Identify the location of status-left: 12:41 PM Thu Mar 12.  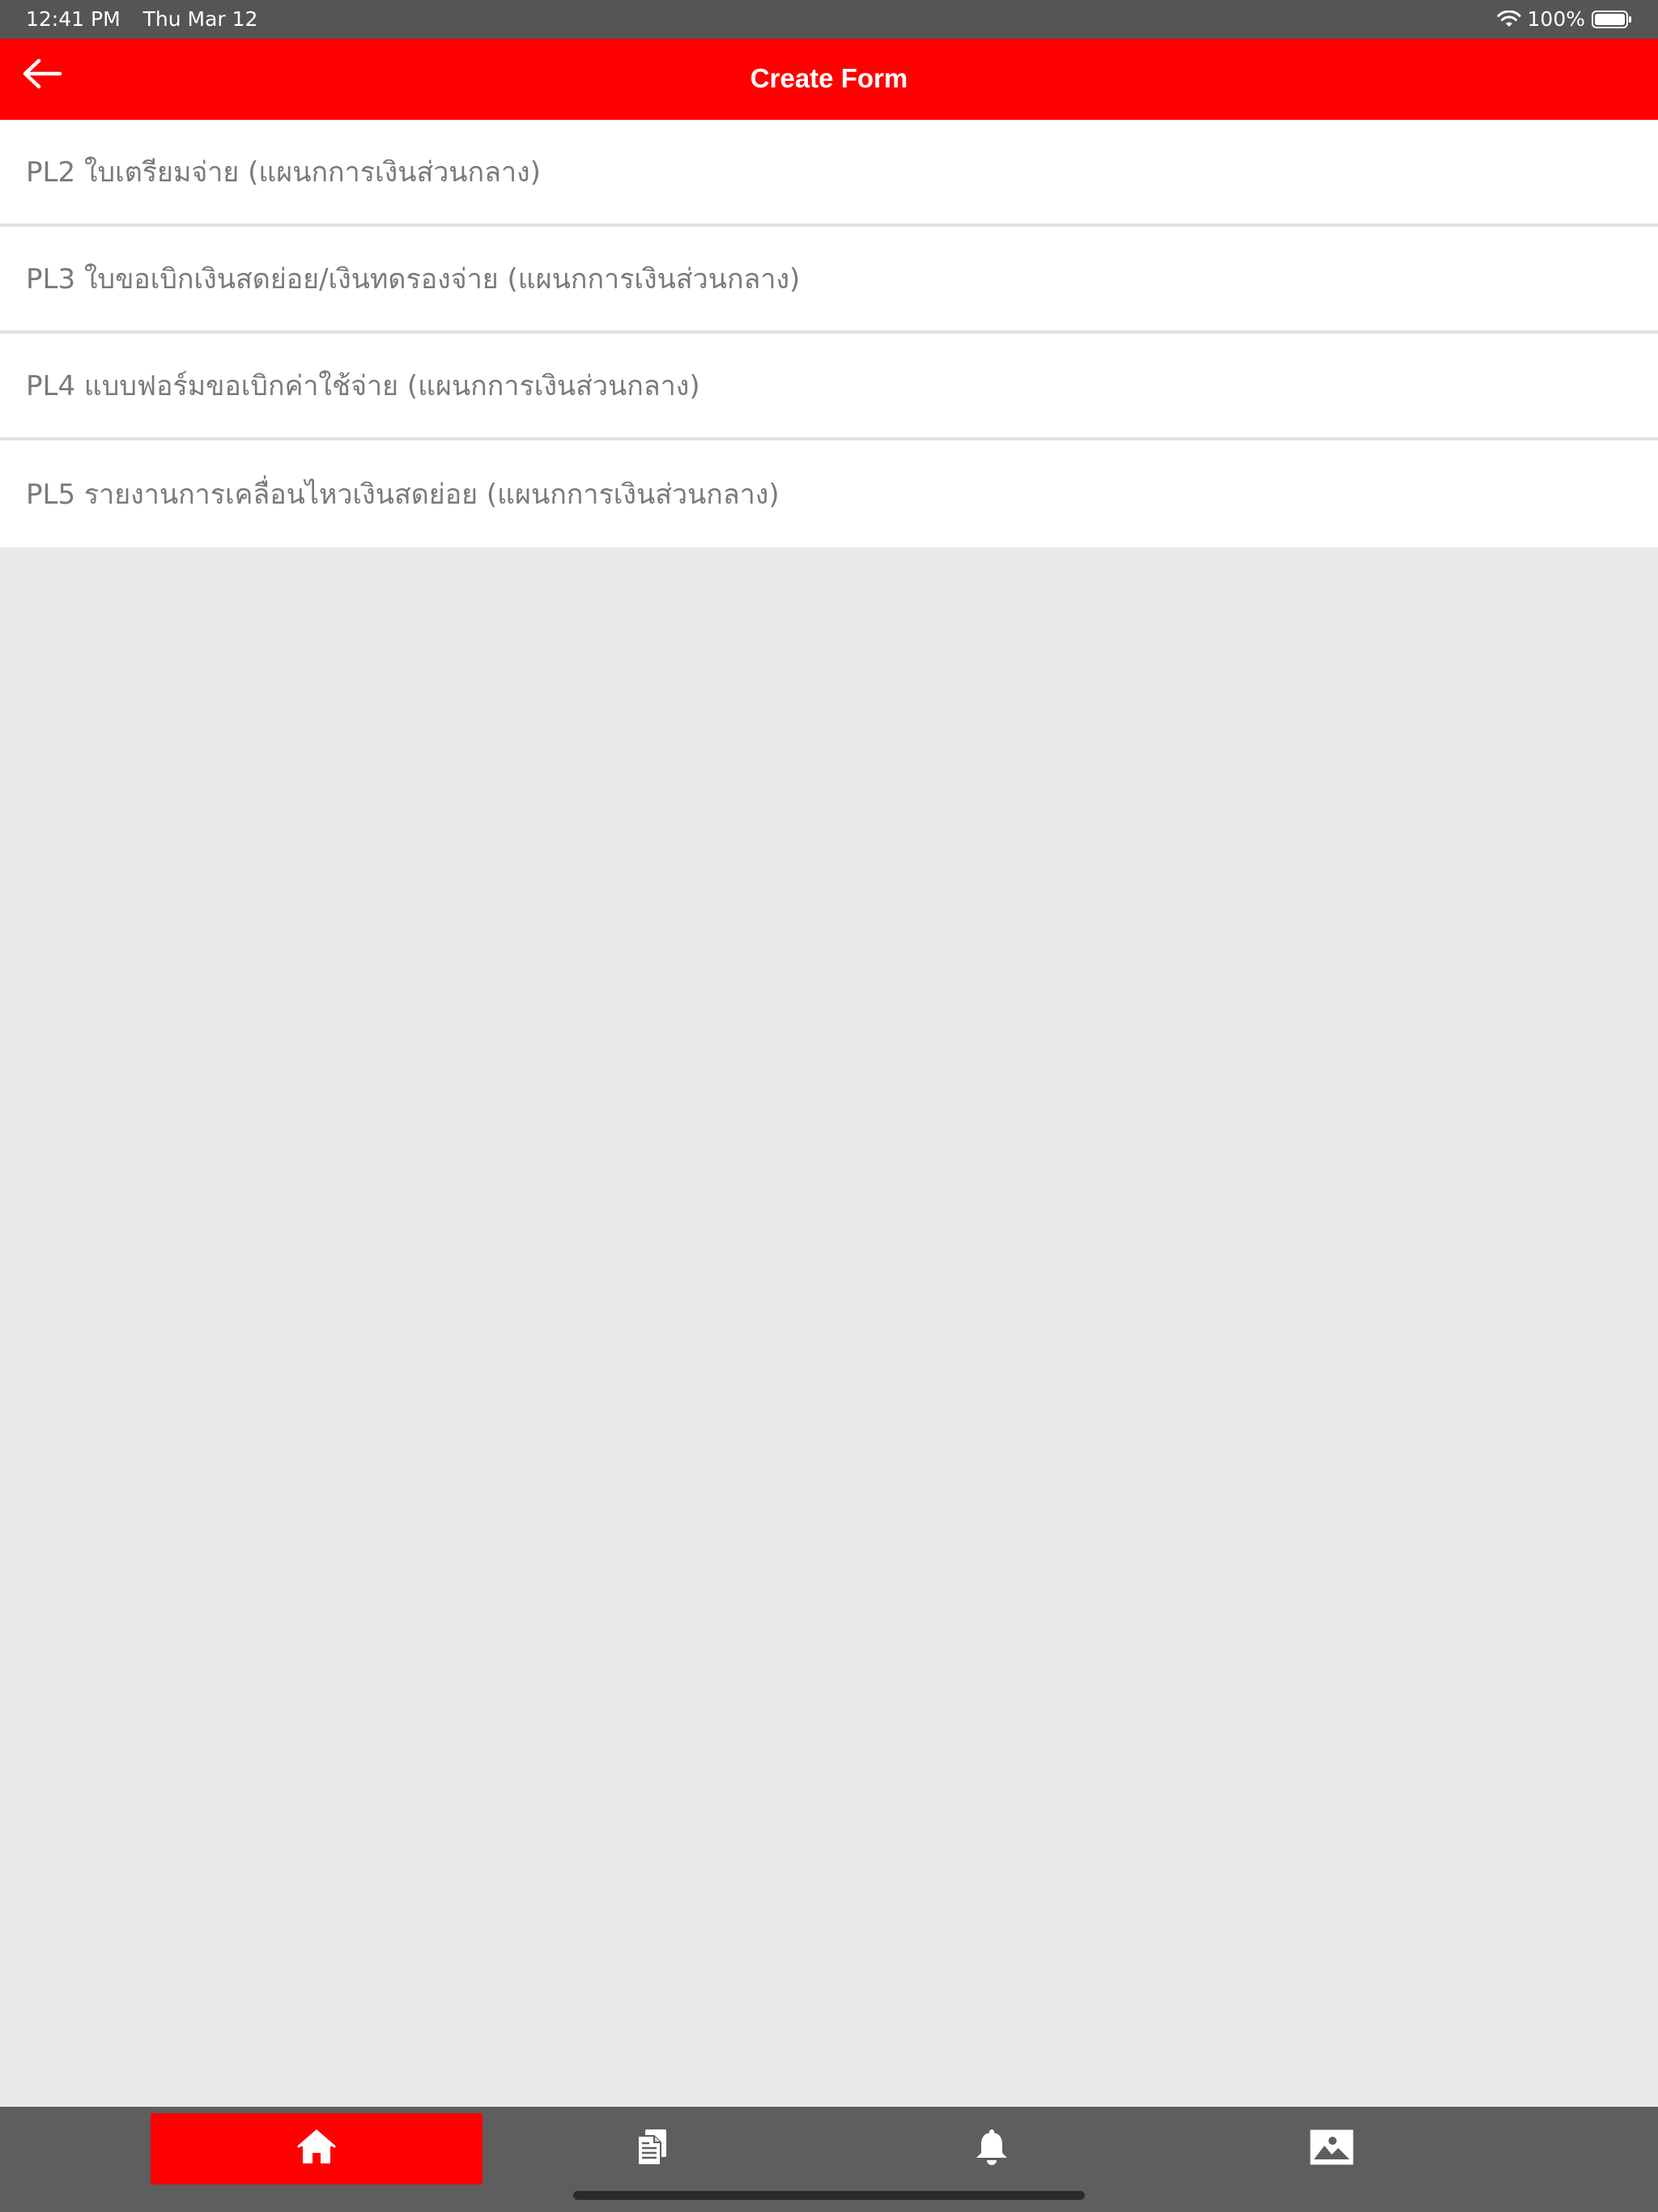
(150, 19).